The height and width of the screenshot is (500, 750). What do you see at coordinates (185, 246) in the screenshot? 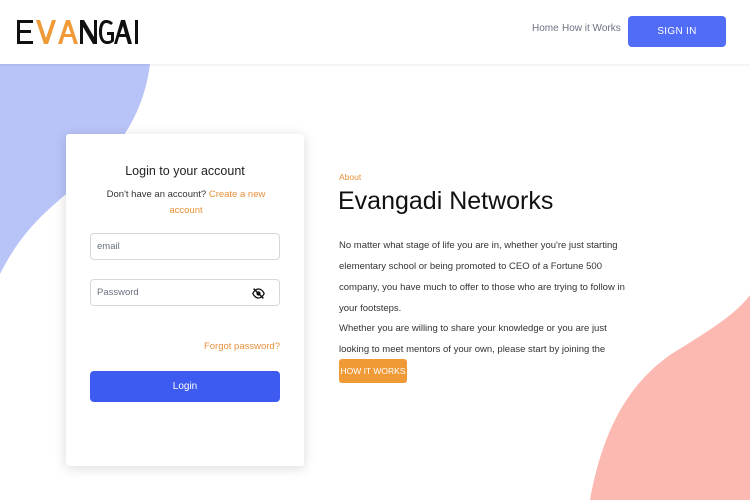
I see `email-input: email` at bounding box center [185, 246].